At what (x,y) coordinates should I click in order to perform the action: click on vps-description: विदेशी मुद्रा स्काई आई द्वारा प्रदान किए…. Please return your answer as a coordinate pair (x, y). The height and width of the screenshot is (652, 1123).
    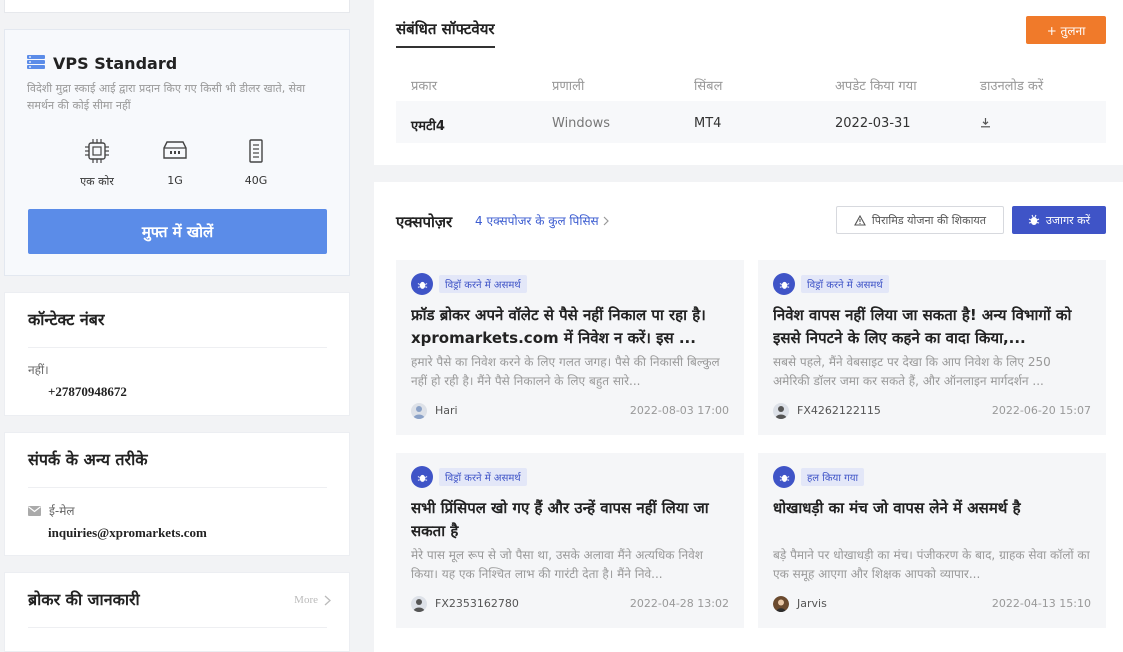
    Looking at the image, I should click on (177, 97).